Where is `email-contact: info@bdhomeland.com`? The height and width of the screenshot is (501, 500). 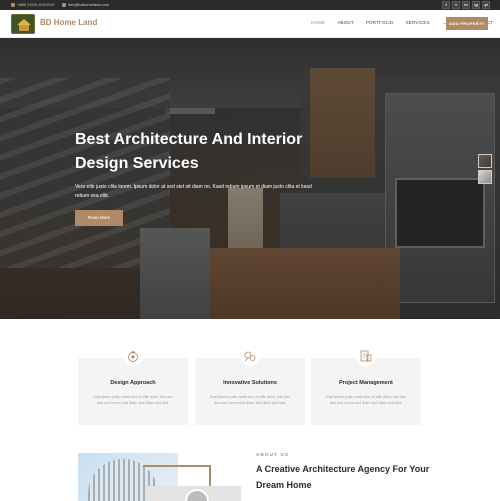 email-contact: info@bdhomeland.com is located at coordinates (85, 4).